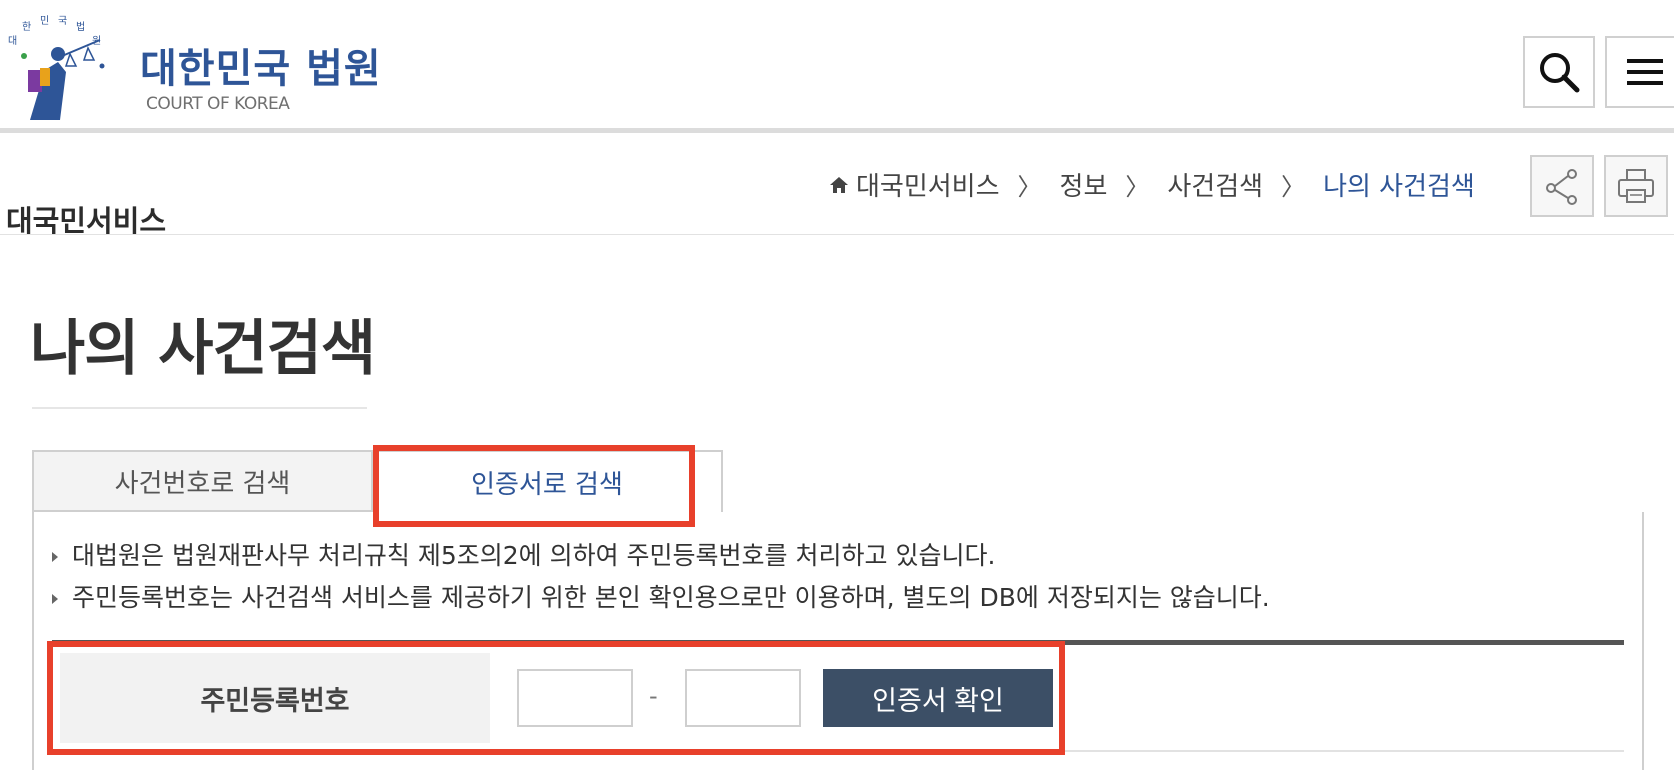 This screenshot has width=1674, height=770. What do you see at coordinates (62, 21) in the screenshot?
I see `svg-text: 국` at bounding box center [62, 21].